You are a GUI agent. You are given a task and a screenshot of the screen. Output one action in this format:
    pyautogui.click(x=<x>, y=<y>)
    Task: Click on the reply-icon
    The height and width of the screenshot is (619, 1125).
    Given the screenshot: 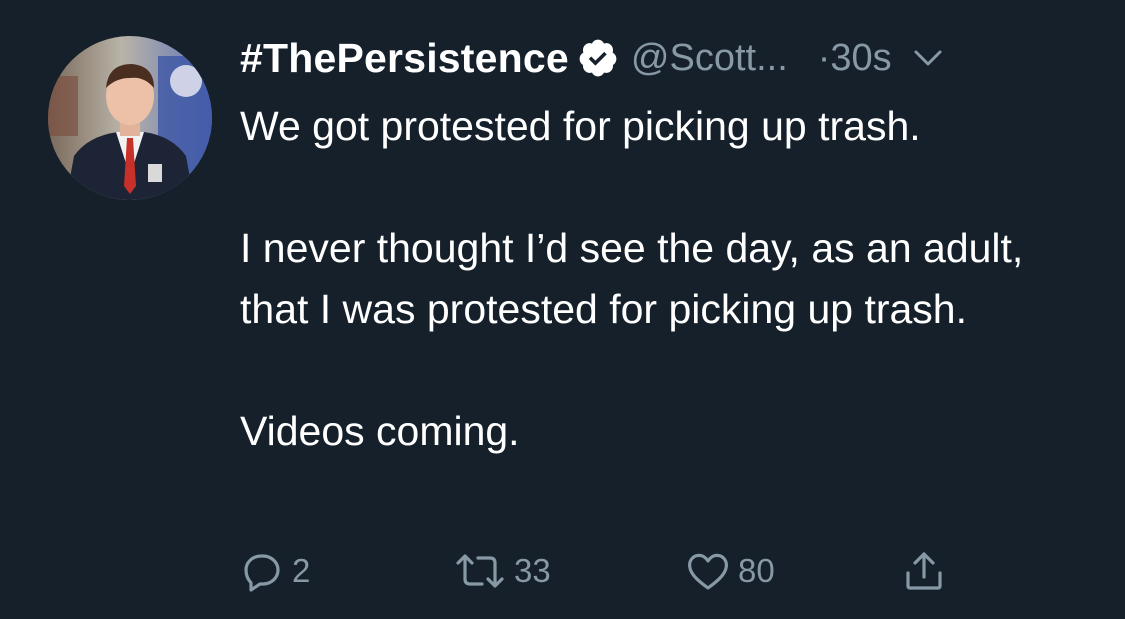 What is the action you would take?
    pyautogui.click(x=262, y=573)
    